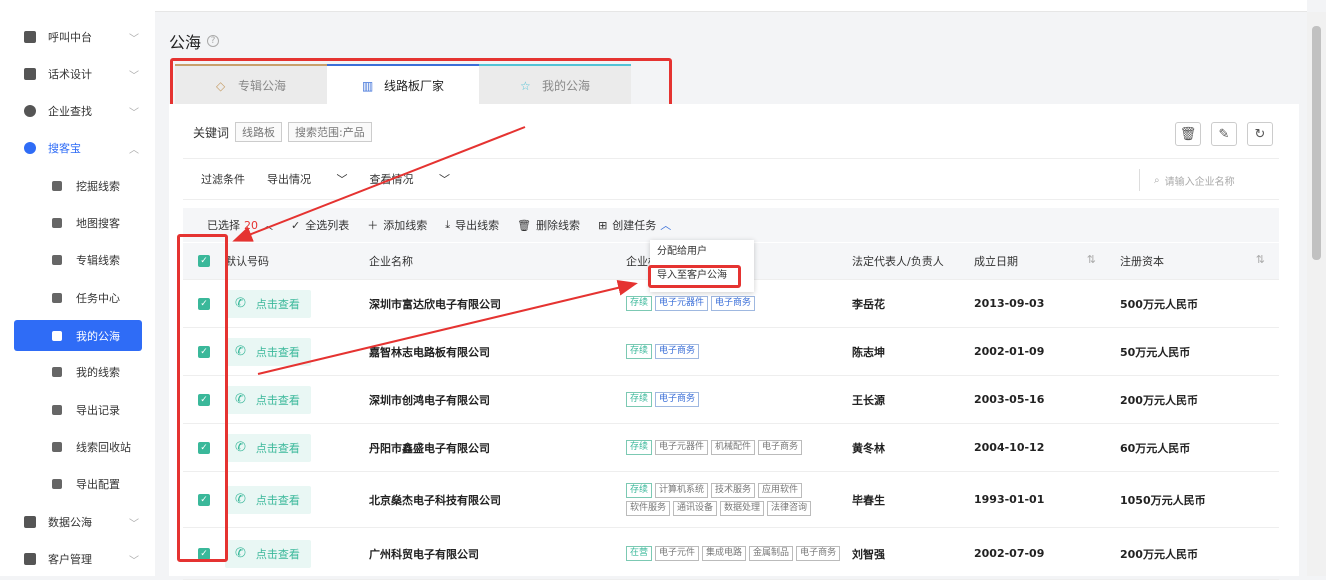  Describe the element at coordinates (447, 327) in the screenshot. I see `arrow-to-import` at that location.